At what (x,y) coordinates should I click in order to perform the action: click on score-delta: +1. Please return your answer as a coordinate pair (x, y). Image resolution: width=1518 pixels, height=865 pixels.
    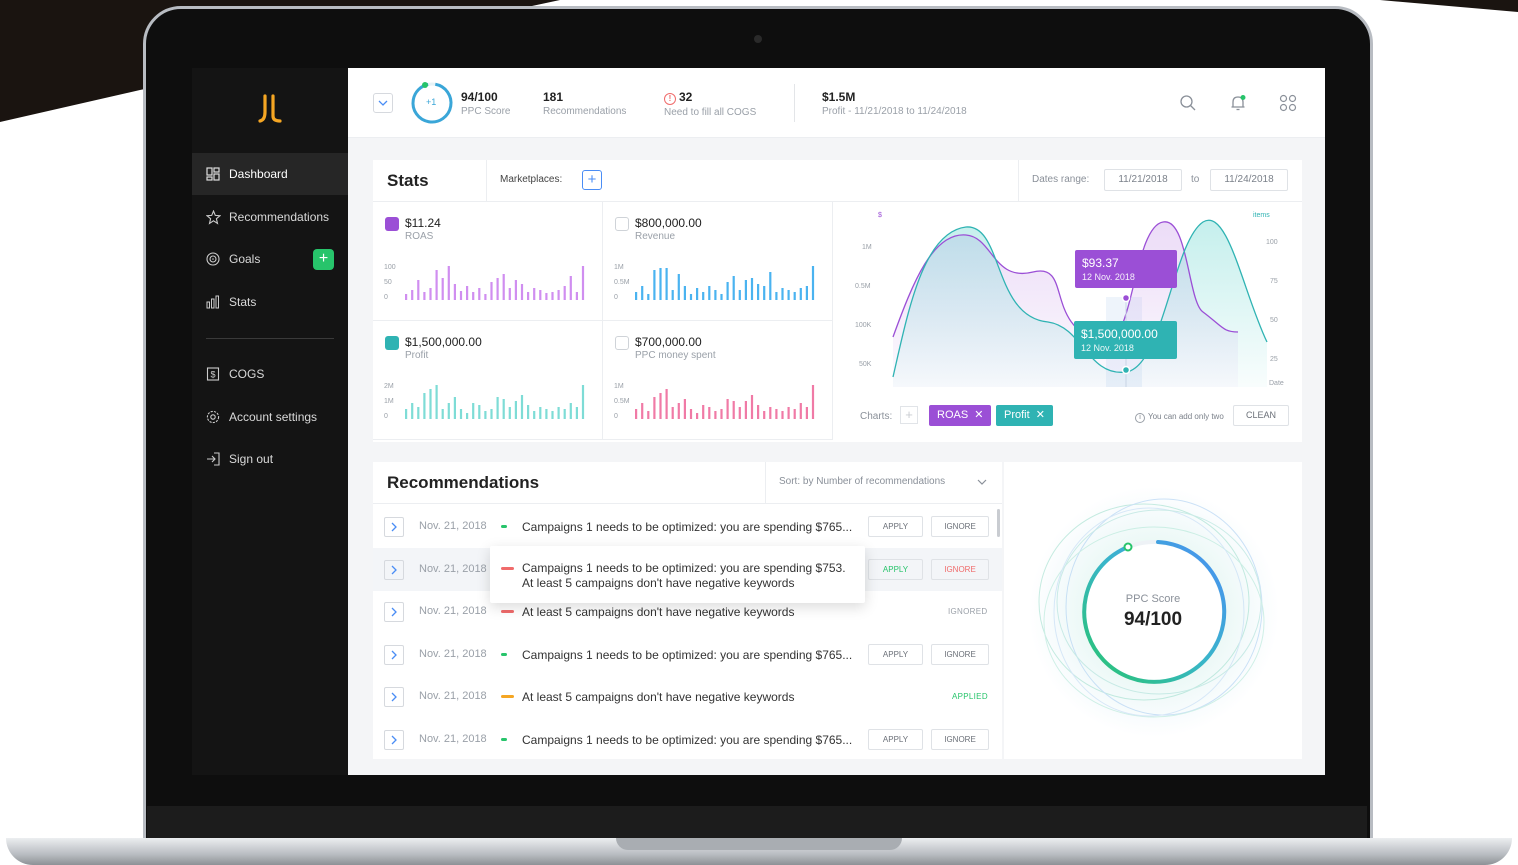
    Looking at the image, I should click on (431, 102).